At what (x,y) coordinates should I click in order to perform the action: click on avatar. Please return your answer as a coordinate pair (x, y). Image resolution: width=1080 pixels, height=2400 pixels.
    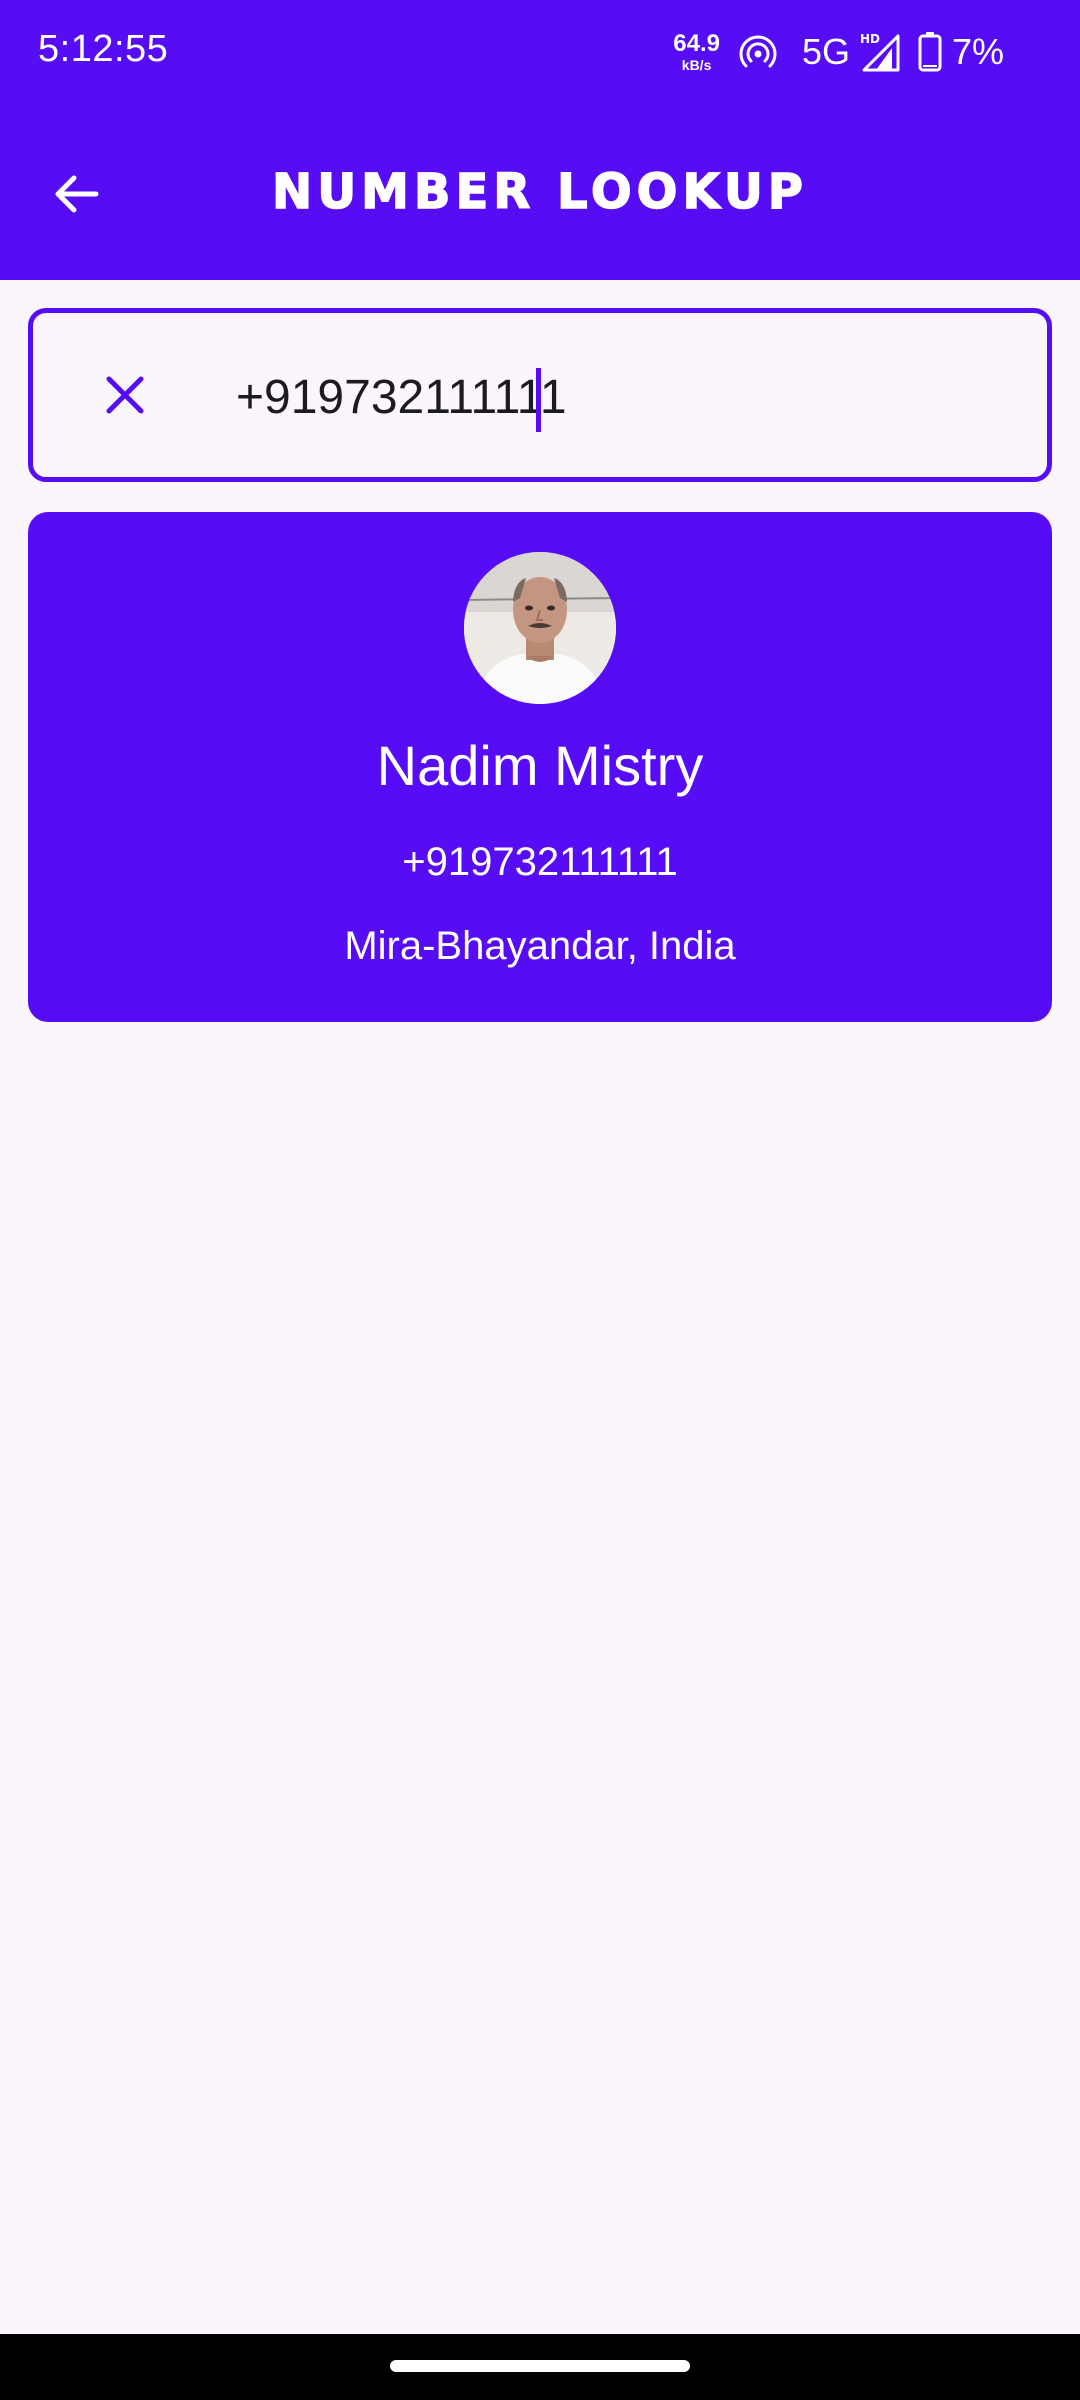
    Looking at the image, I should click on (540, 628).